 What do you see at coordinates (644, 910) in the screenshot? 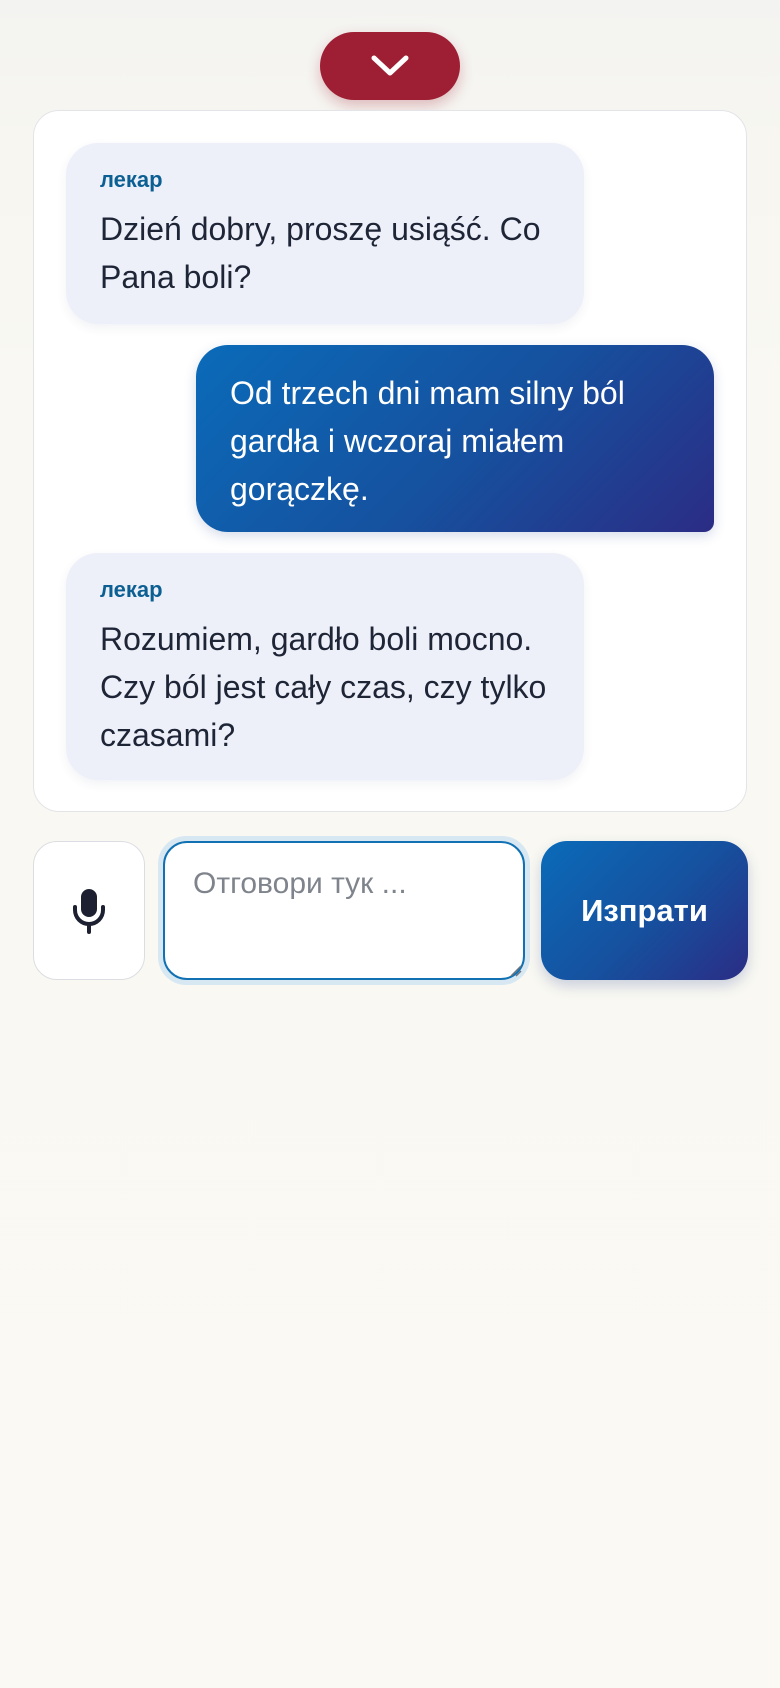
I see `send-button: Изпрати` at bounding box center [644, 910].